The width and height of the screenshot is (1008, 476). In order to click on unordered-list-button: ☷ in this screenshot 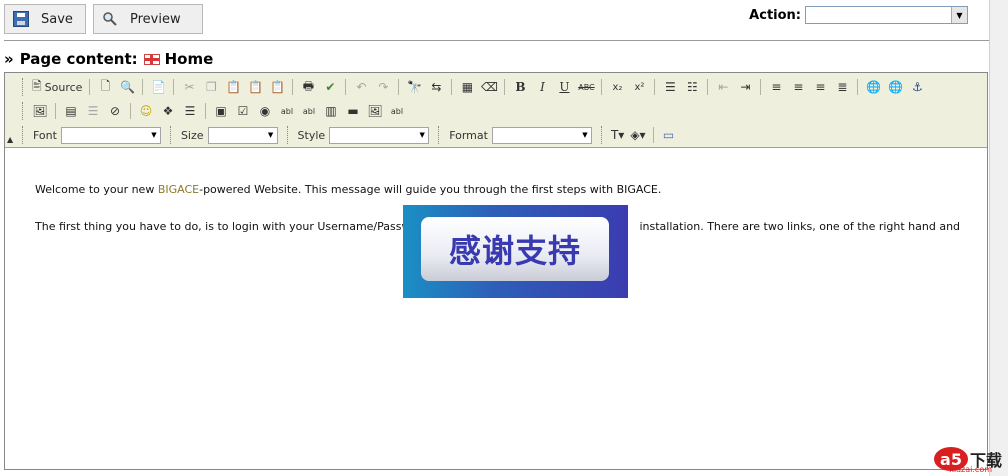, I will do `click(692, 87)`.